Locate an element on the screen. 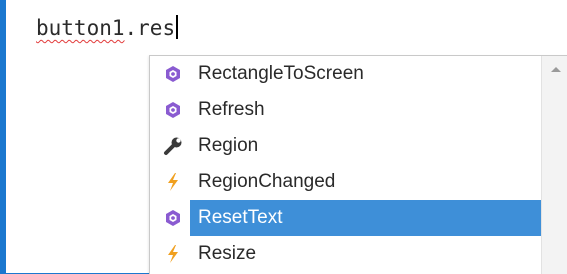 The width and height of the screenshot is (567, 274). code-object-identifier: button1 is located at coordinates (80, 28).